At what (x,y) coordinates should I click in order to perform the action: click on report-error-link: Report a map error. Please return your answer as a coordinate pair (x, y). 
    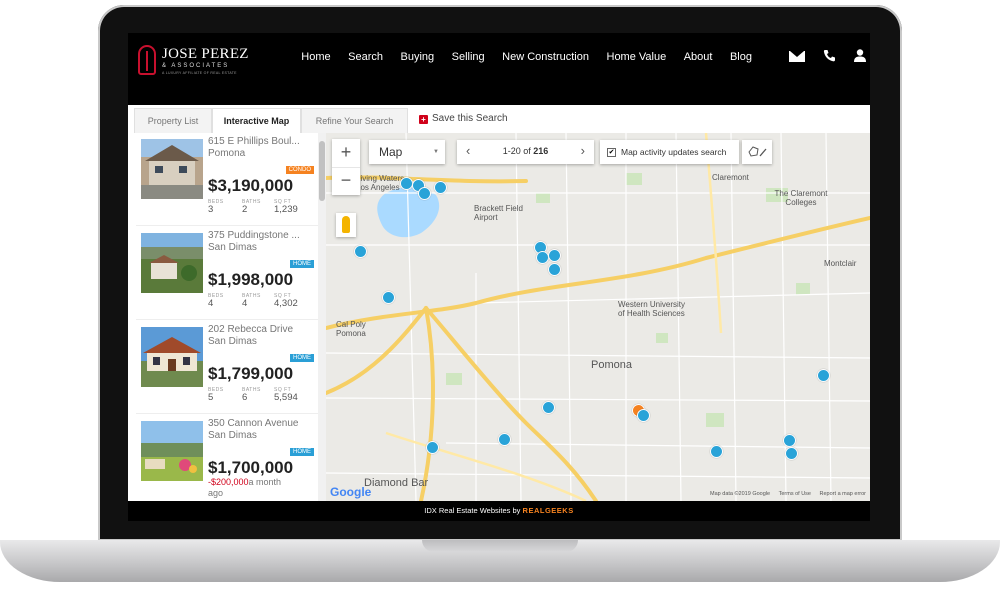
    Looking at the image, I should click on (843, 494).